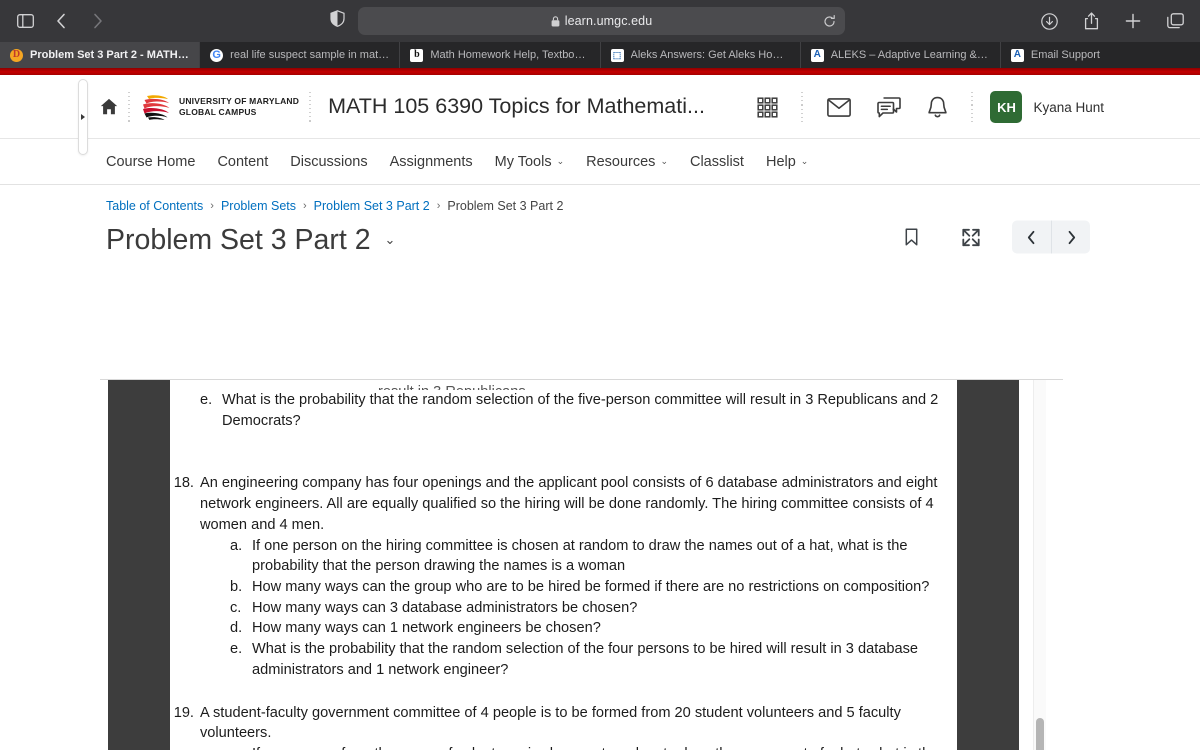  What do you see at coordinates (561, 386) in the screenshot?
I see `clipped-text-line: result in 3 Republicans` at bounding box center [561, 386].